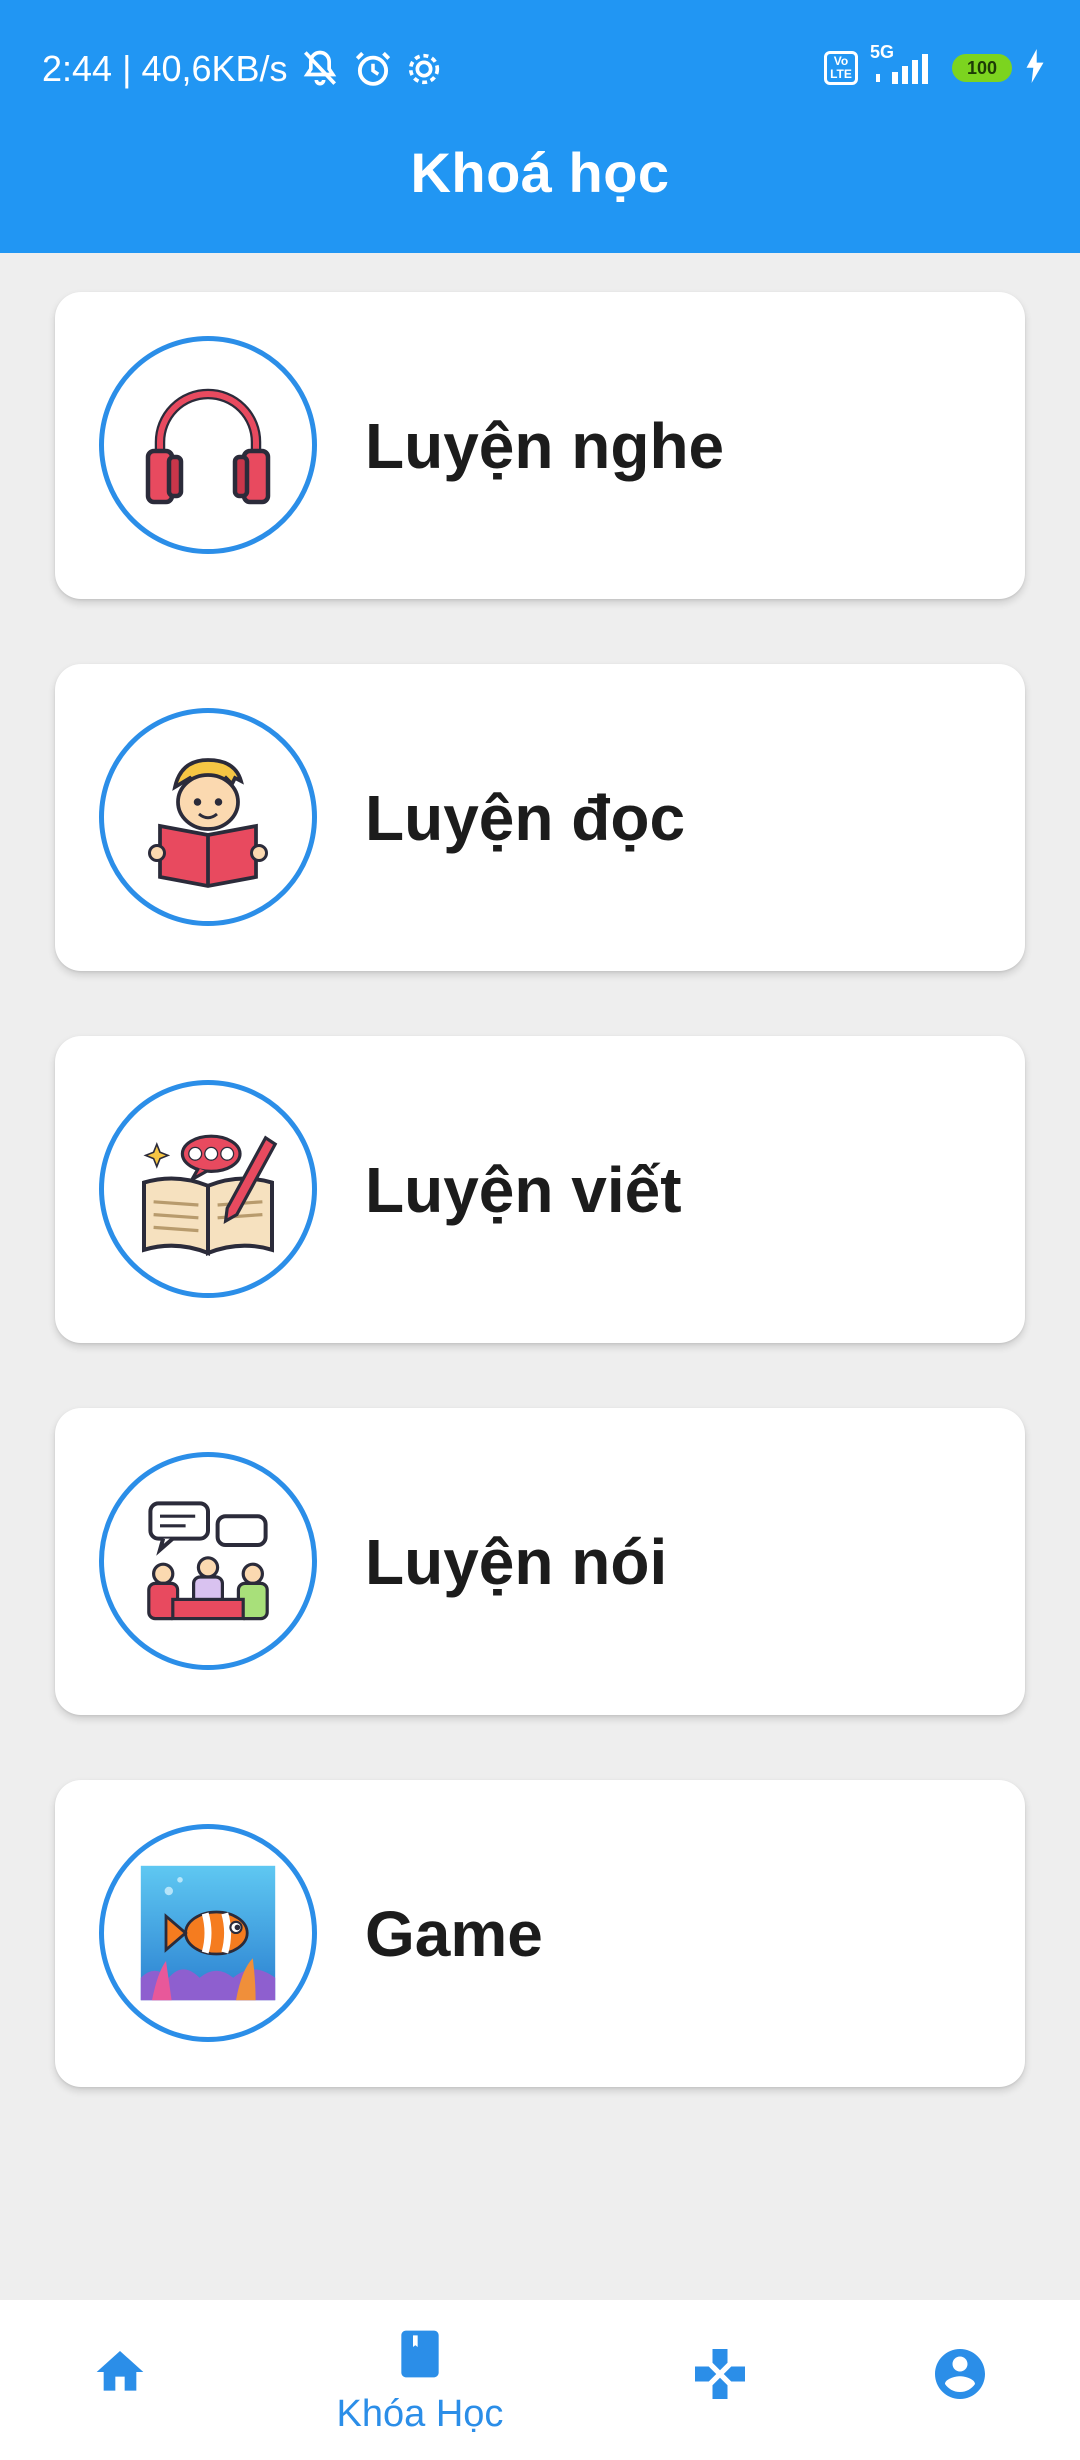  What do you see at coordinates (424, 69) in the screenshot?
I see `settings-gear-icon` at bounding box center [424, 69].